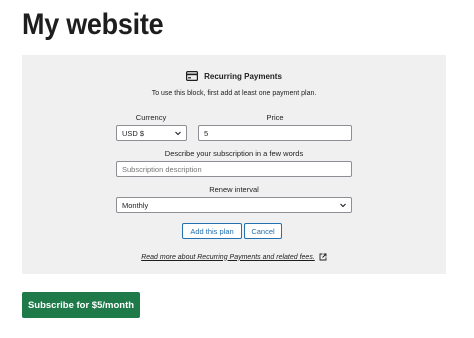 This screenshot has height=338, width=474. I want to click on credit-card-icon, so click(192, 76).